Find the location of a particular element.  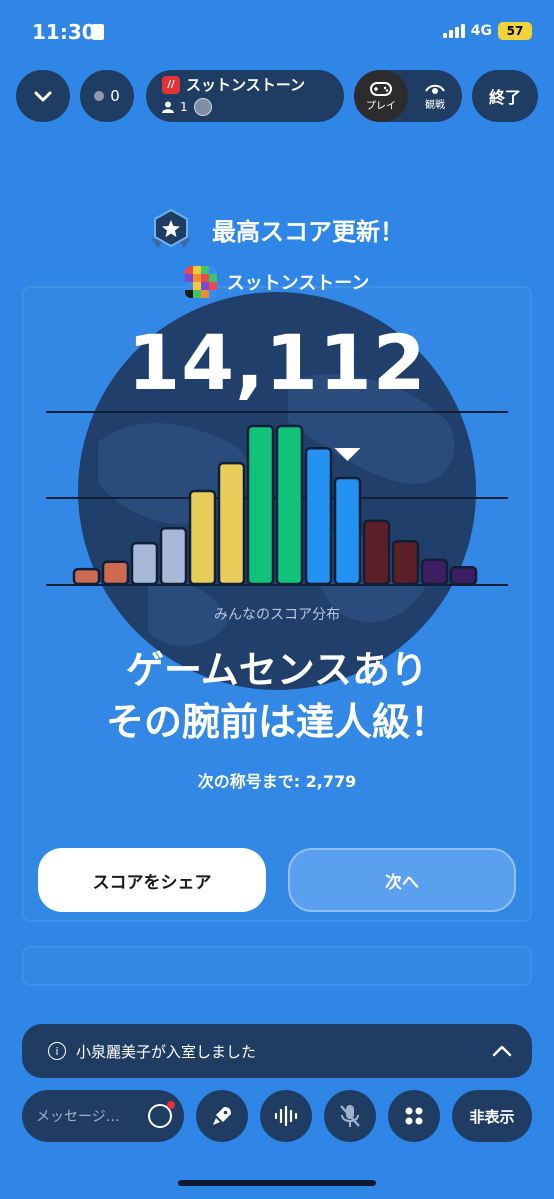

result-header: 最高スコア更新！ is located at coordinates (277, 229).